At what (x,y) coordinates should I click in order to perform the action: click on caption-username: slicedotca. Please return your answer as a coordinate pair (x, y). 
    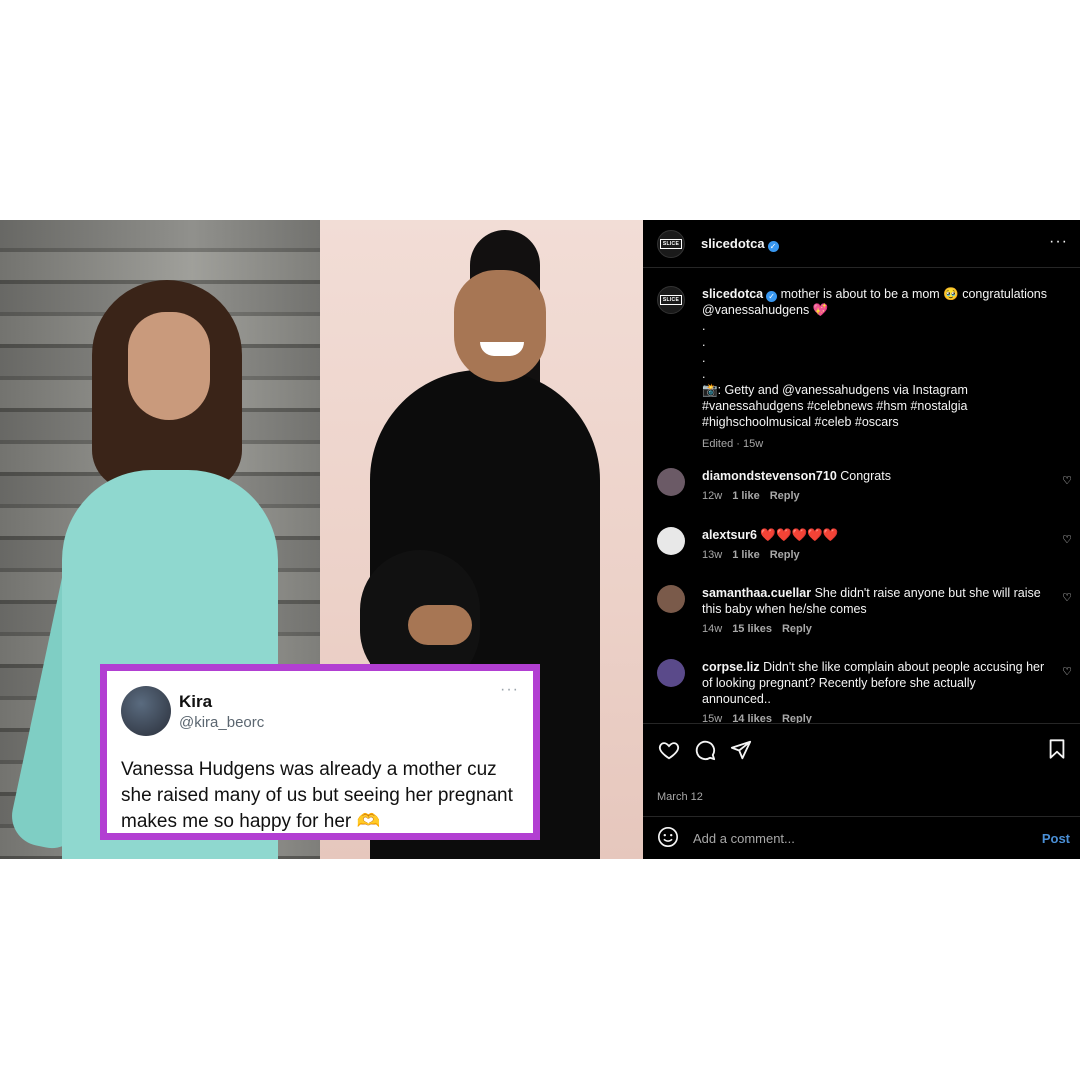
    Looking at the image, I should click on (732, 294).